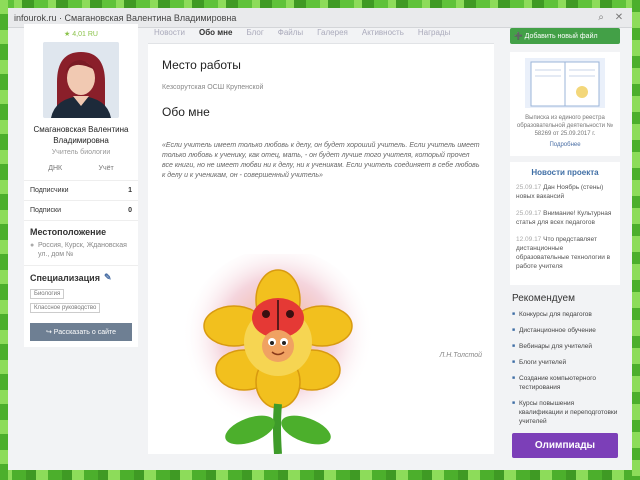  Describe the element at coordinates (55, 168) in the screenshot. I see `stat-item: ДНК` at that location.